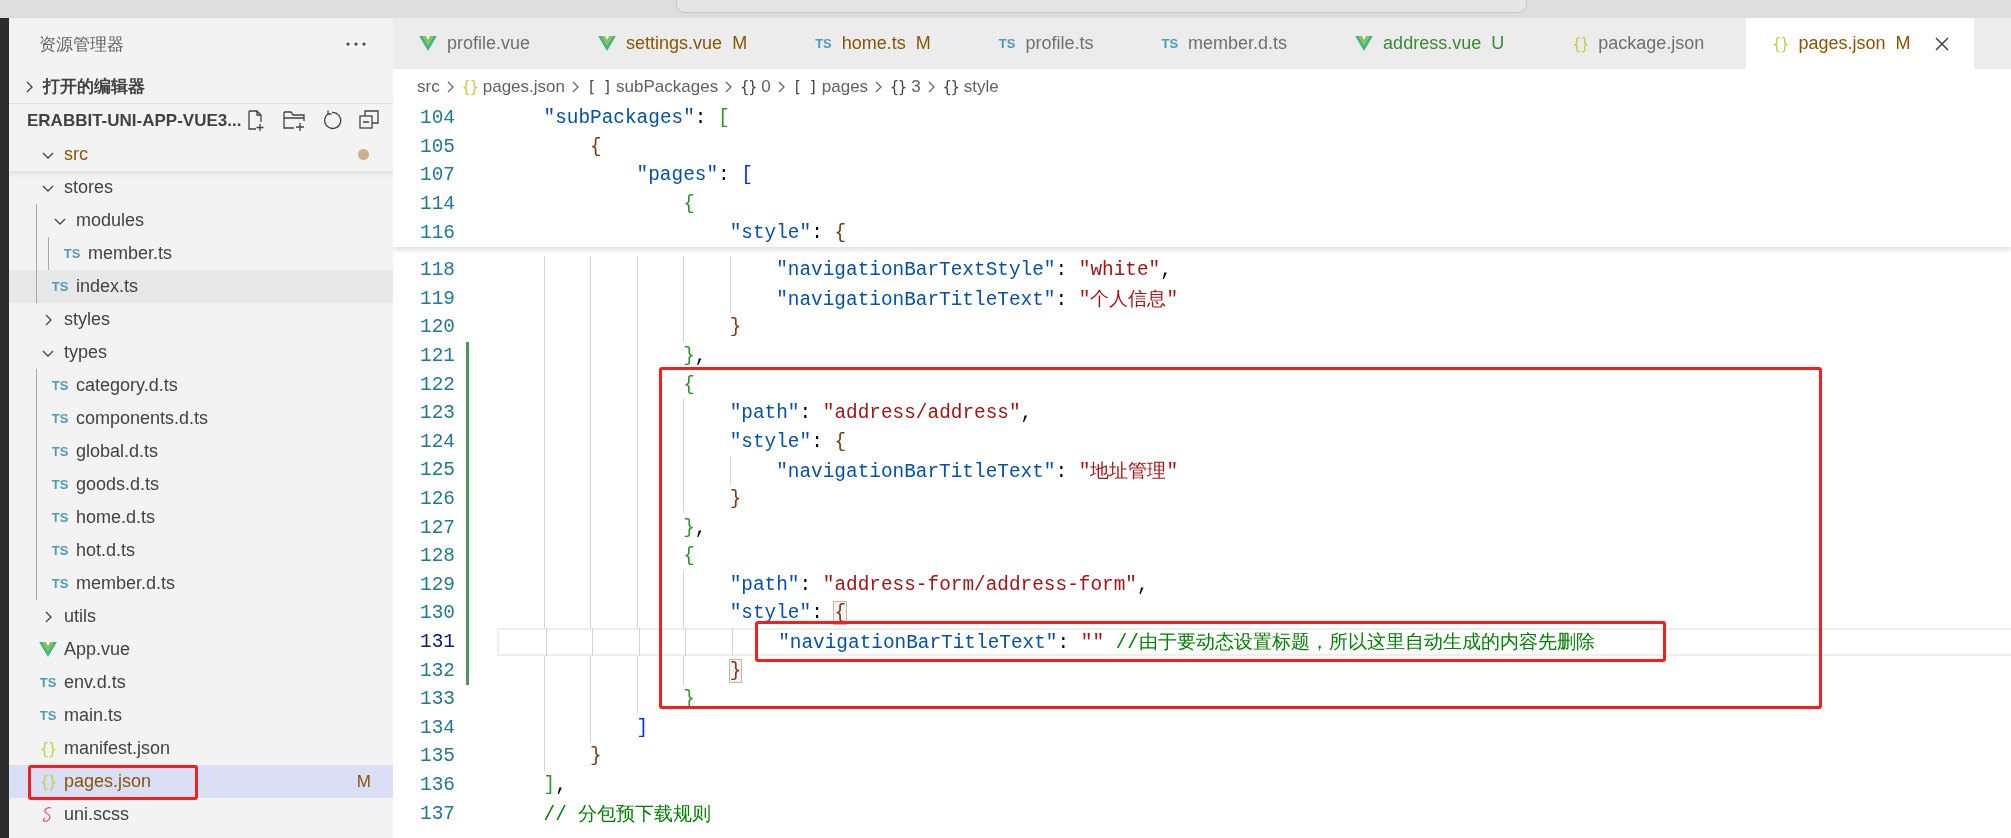 This screenshot has height=838, width=2011. I want to click on refresh-icon, so click(333, 120).